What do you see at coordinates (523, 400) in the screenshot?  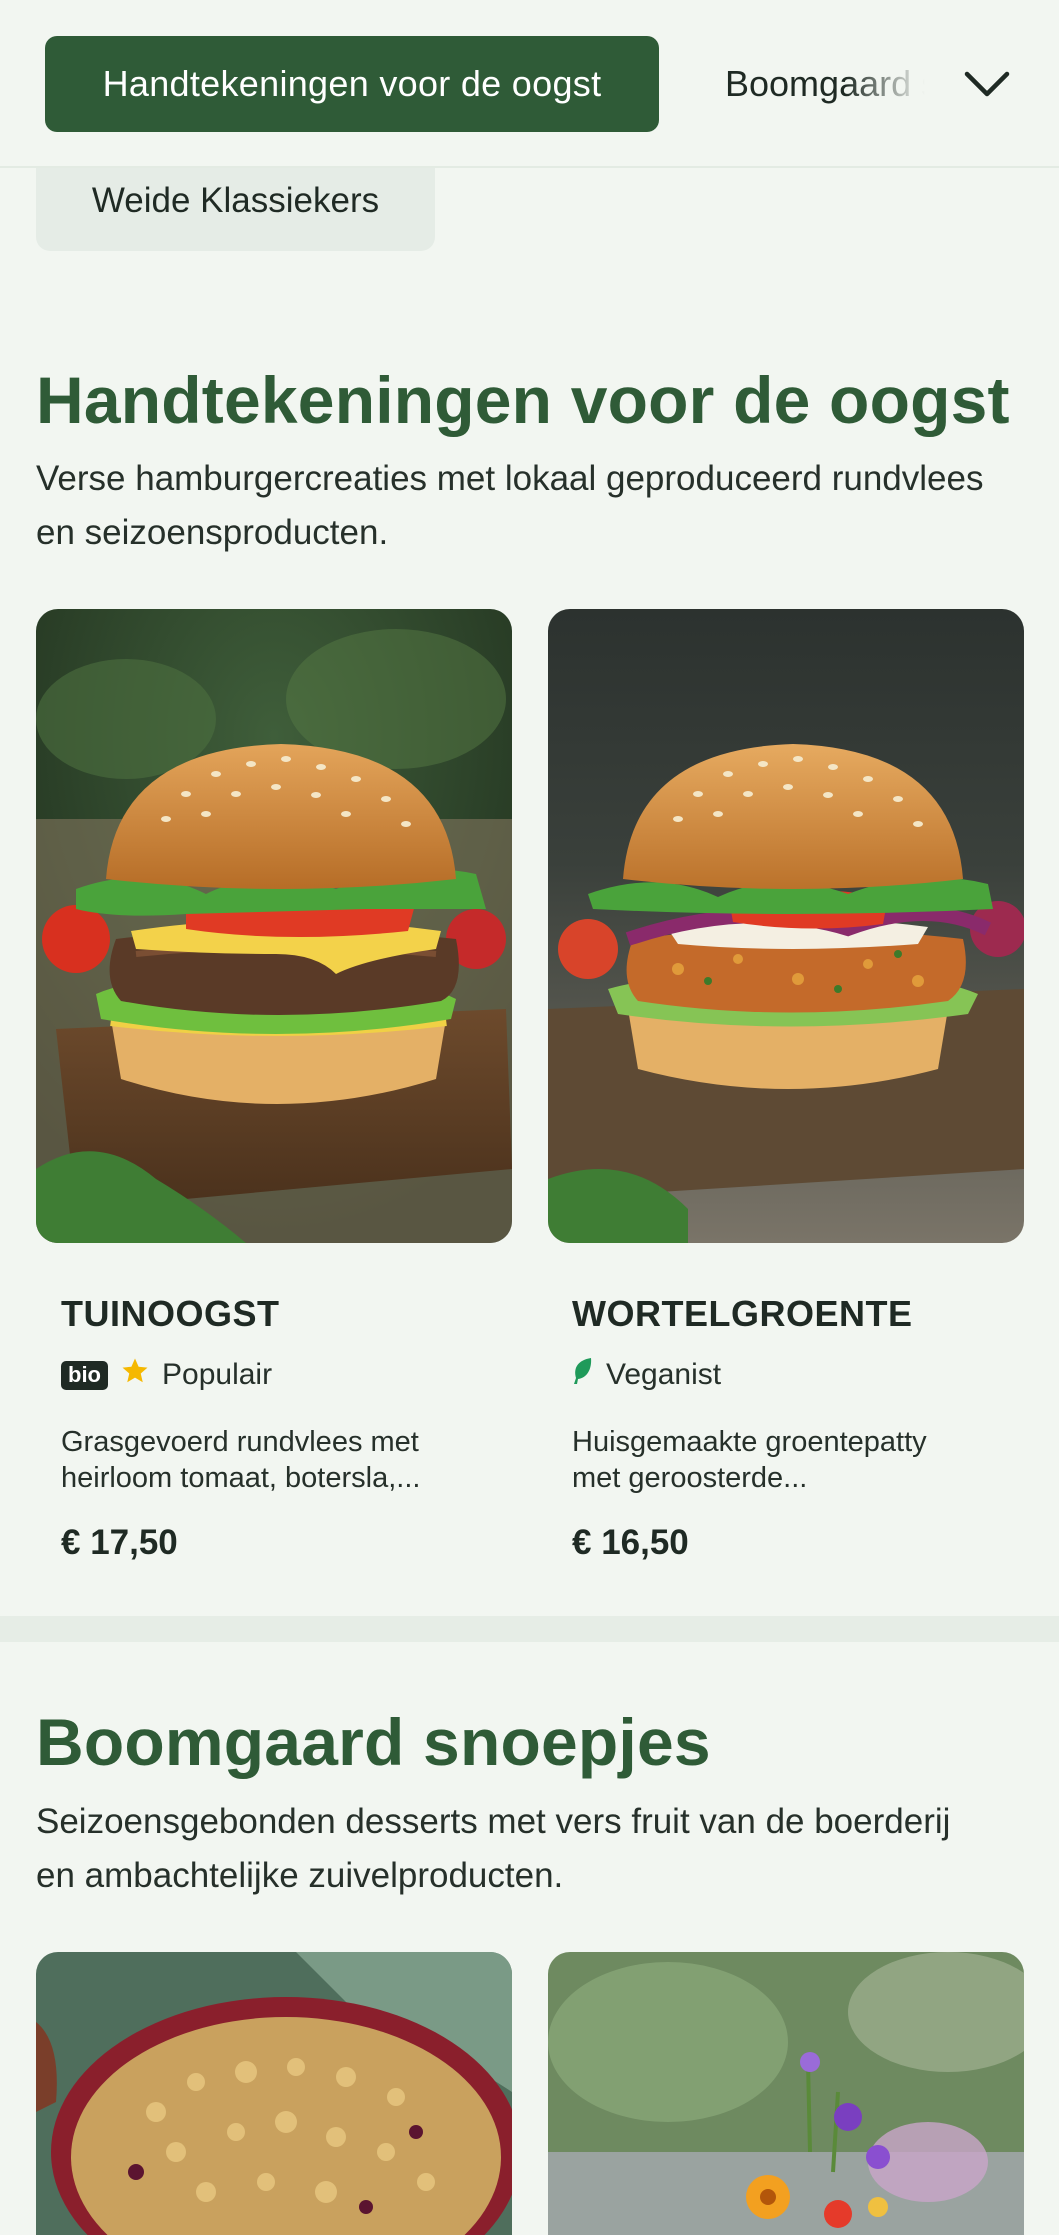 I see `section-title: Handtekeningen voor de oogst` at bounding box center [523, 400].